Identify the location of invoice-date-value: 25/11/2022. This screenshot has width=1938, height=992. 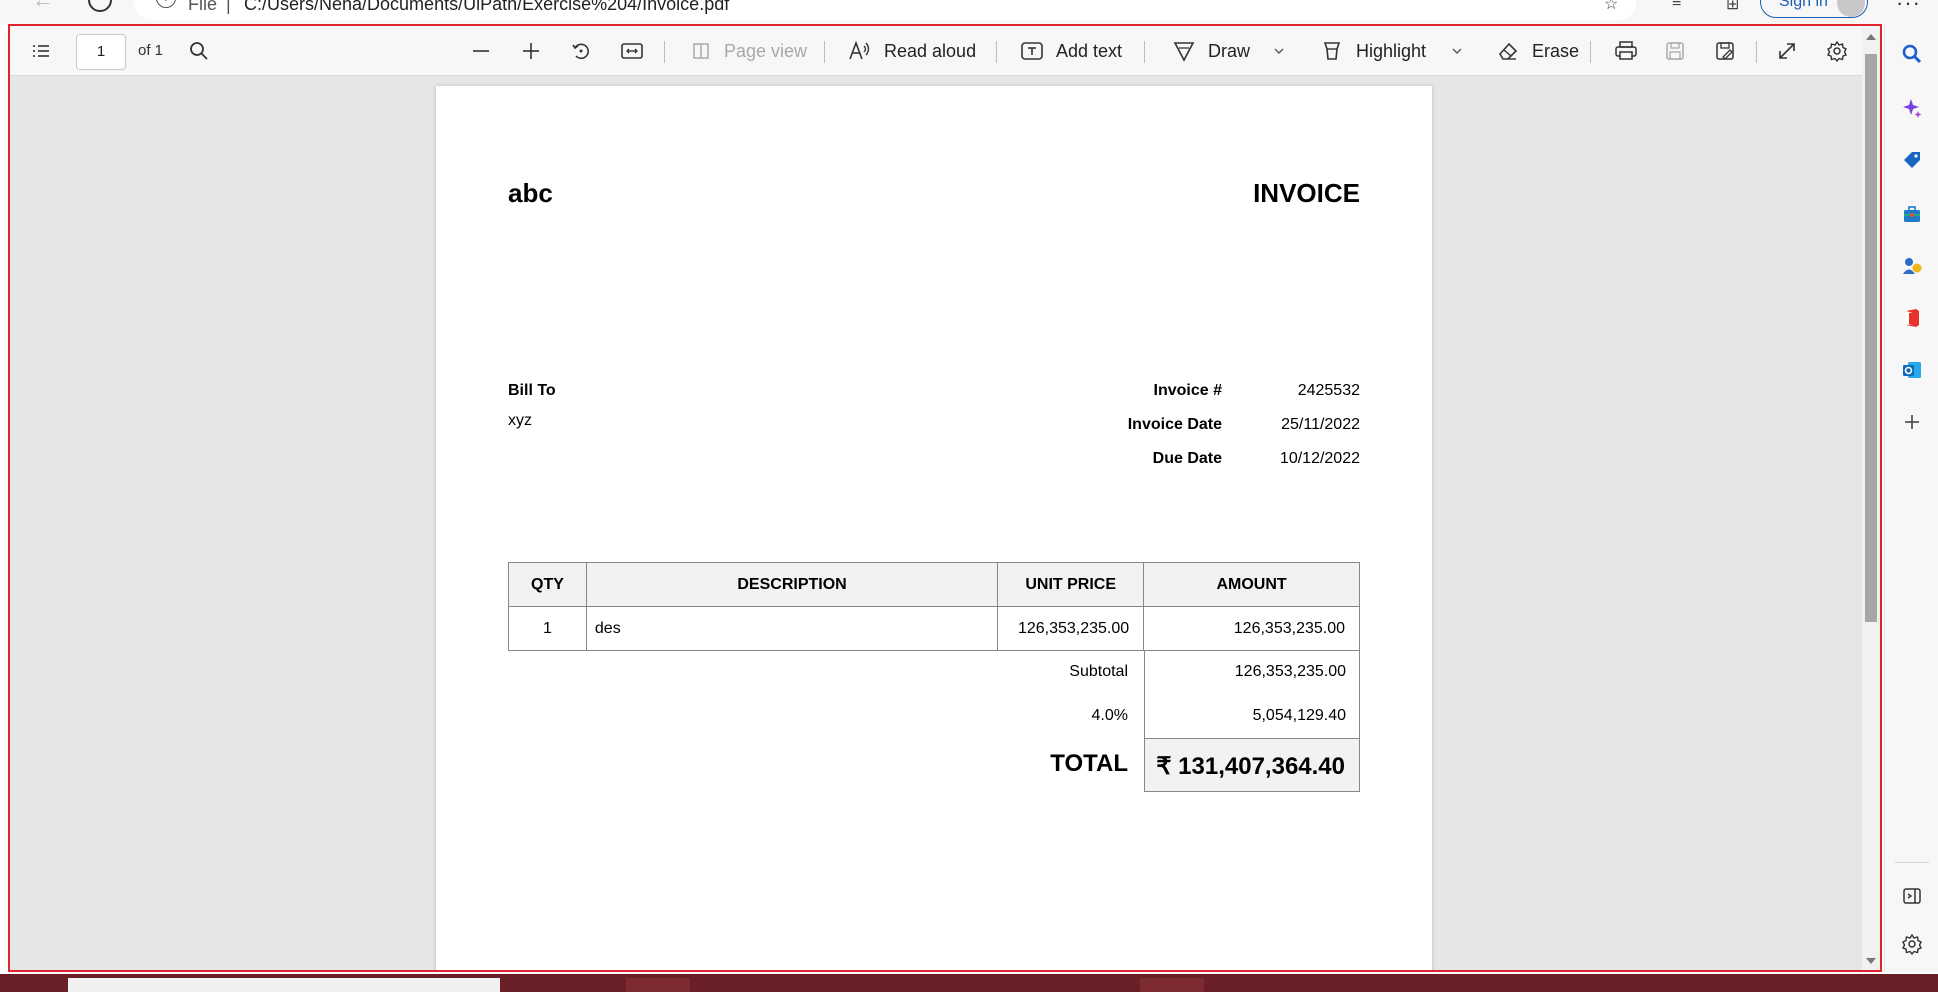
(1320, 424).